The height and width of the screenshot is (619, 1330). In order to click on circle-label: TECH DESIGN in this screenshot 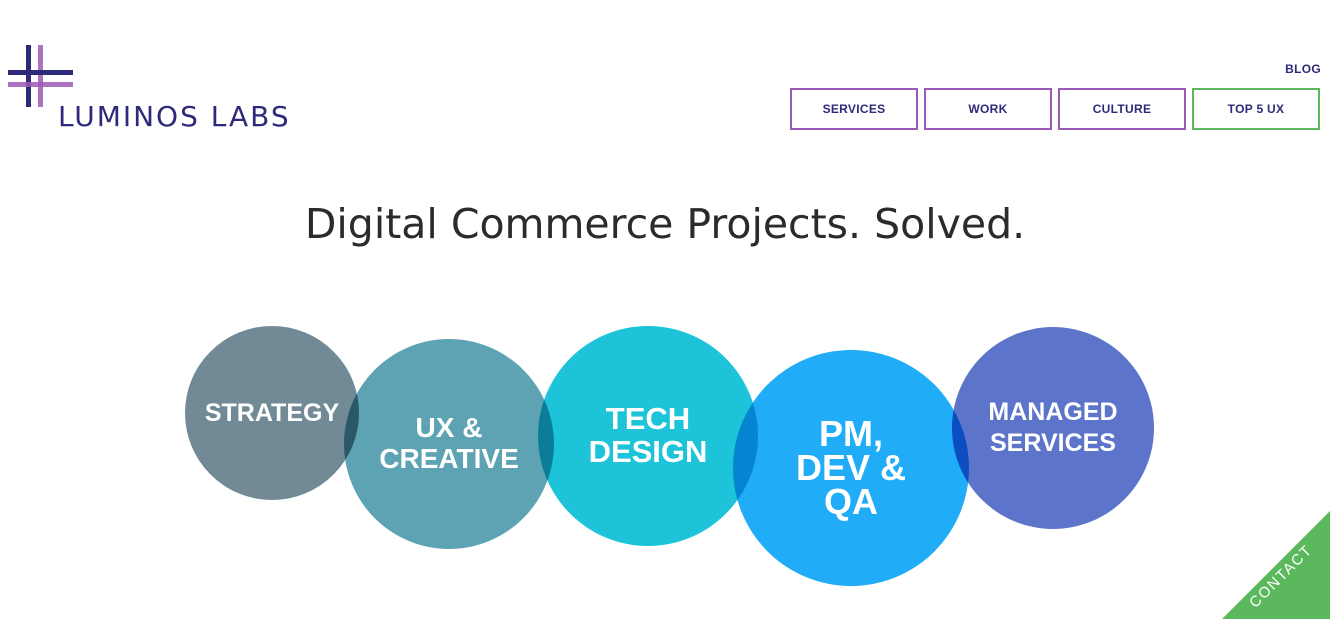, I will do `click(648, 435)`.